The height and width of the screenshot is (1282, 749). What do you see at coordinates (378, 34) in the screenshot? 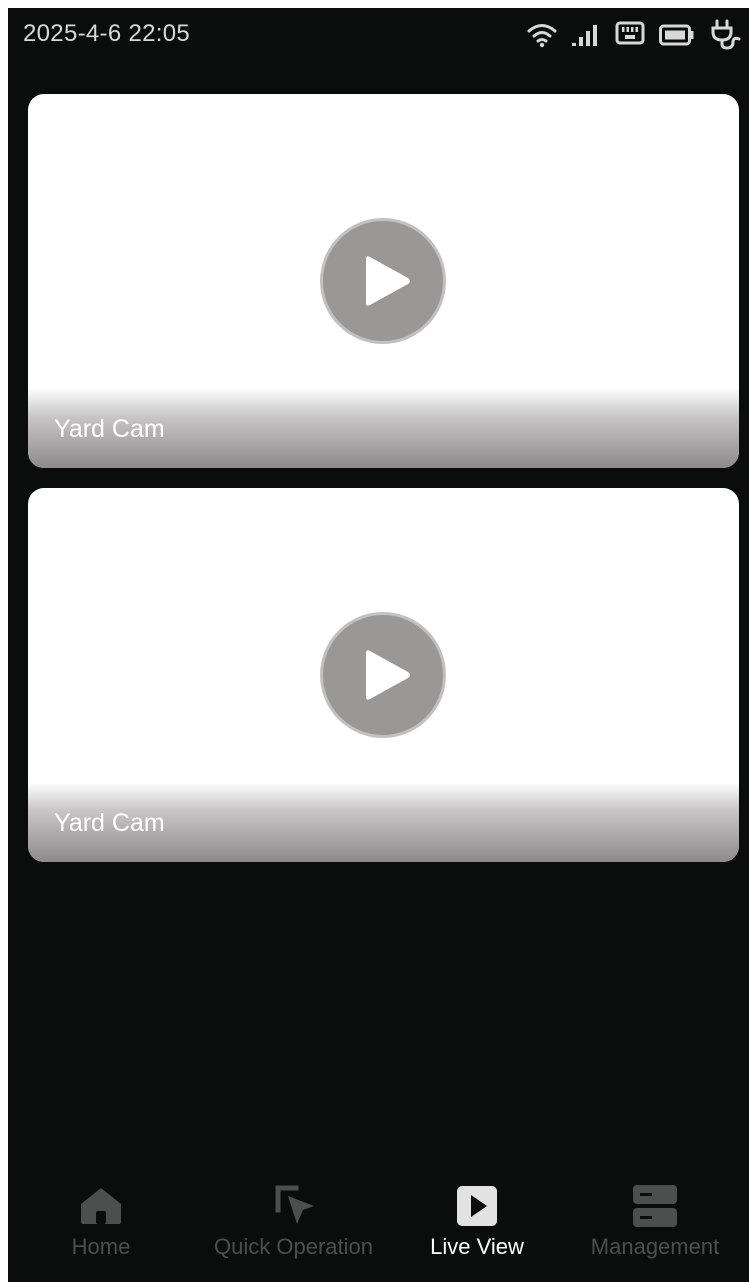
I see `status-bar: 2025-4-6 22:05` at bounding box center [378, 34].